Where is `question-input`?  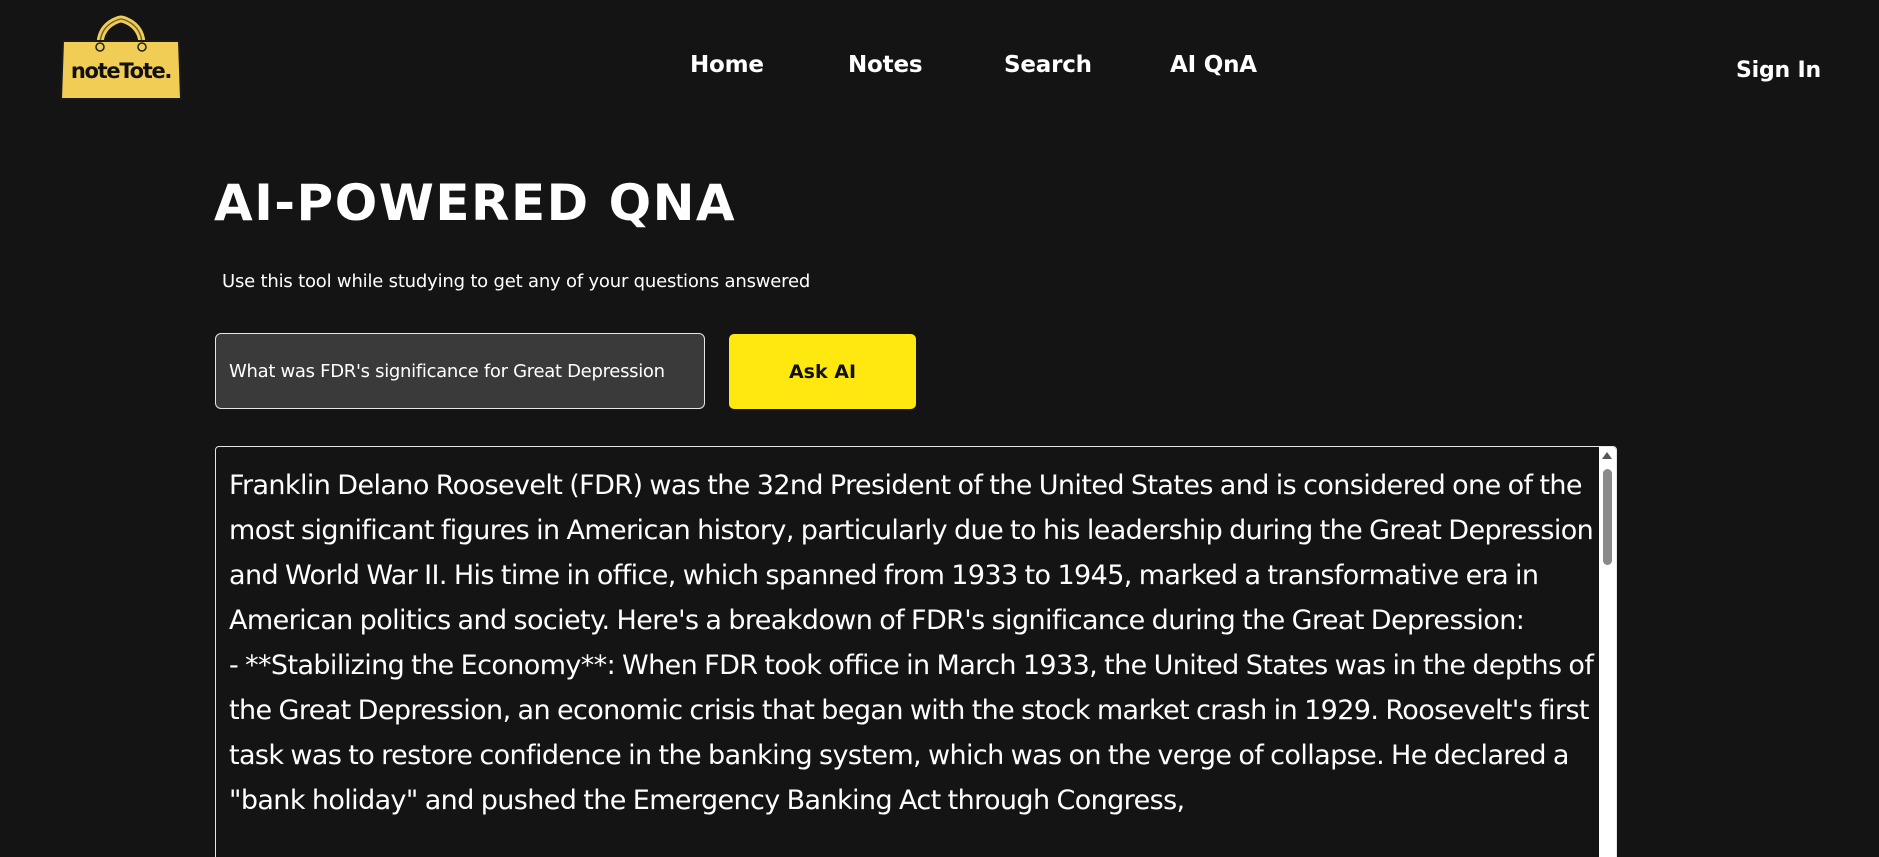
question-input is located at coordinates (460, 371).